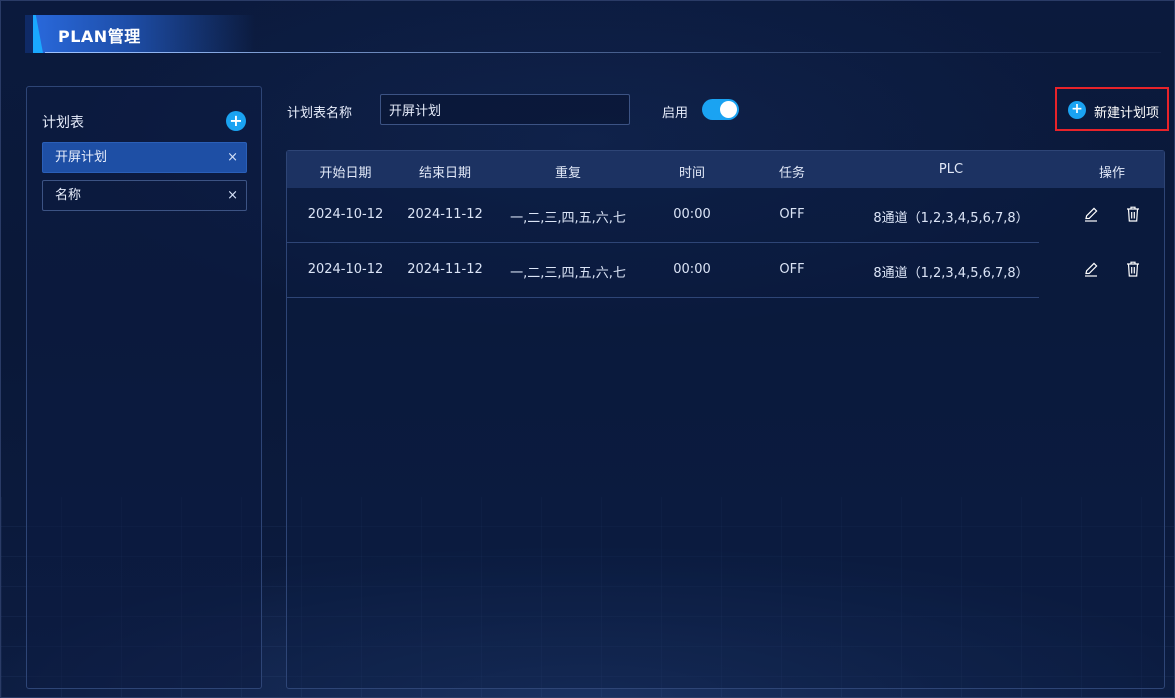  What do you see at coordinates (144, 157) in the screenshot?
I see `plan-item-kaiping: 开屏计划 ×` at bounding box center [144, 157].